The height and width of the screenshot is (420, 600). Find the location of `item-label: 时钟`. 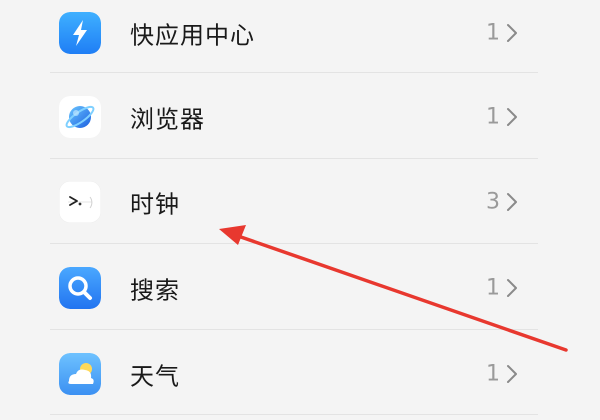

item-label: 时钟 is located at coordinates (155, 204).